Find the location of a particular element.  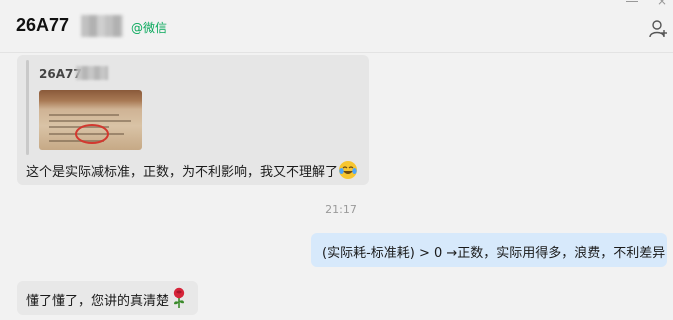

contact-name: 26A77 is located at coordinates (42, 25).